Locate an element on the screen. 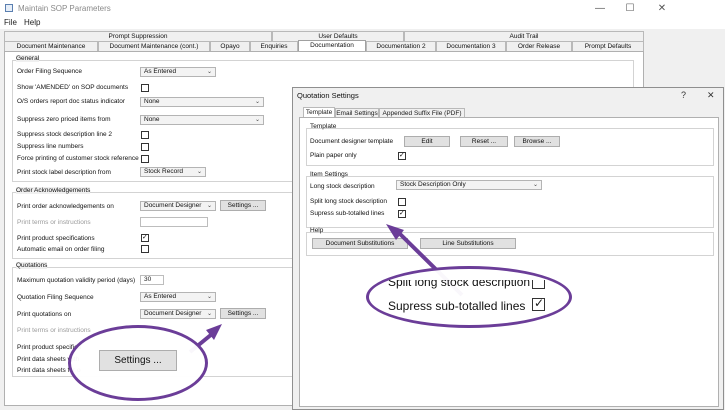  check-icon: ✓ is located at coordinates (539, 303).